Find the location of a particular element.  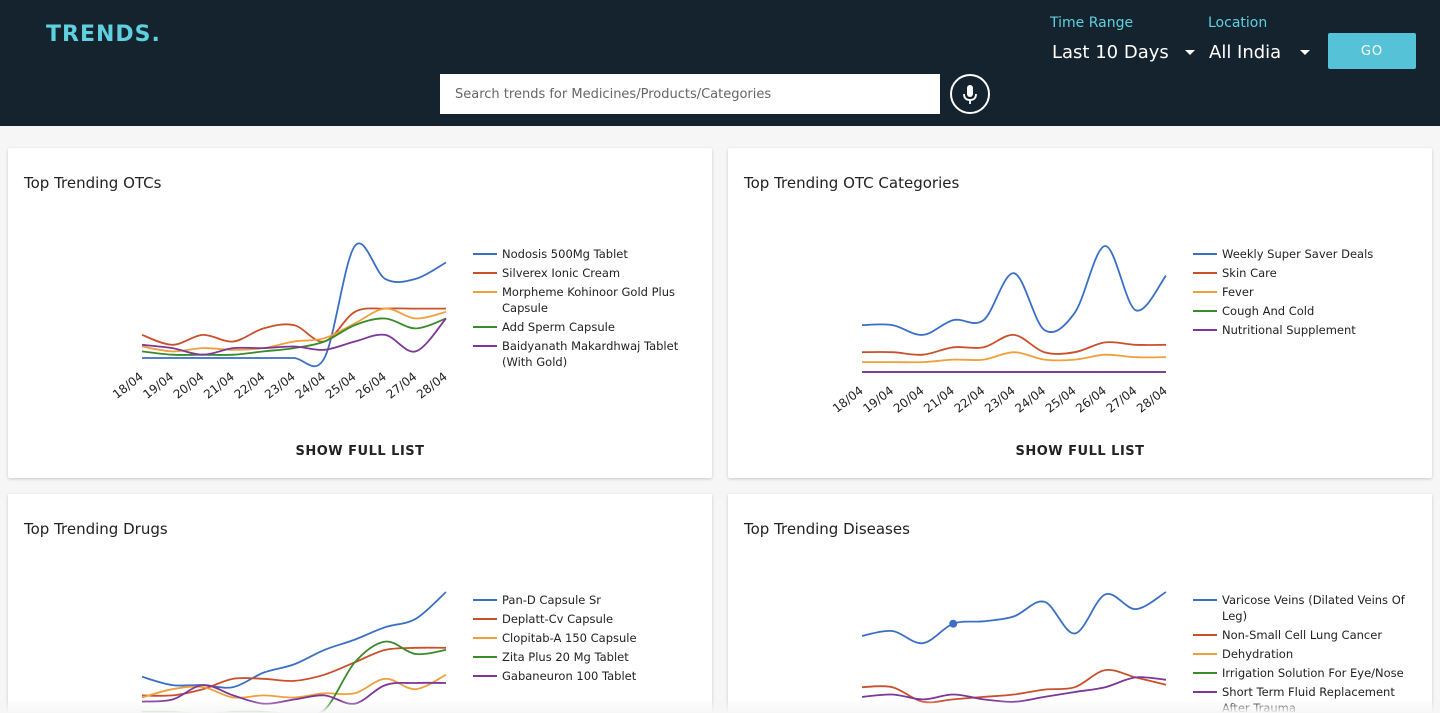

legend-label: Deplatt-Cv Capsule is located at coordinates (558, 619).